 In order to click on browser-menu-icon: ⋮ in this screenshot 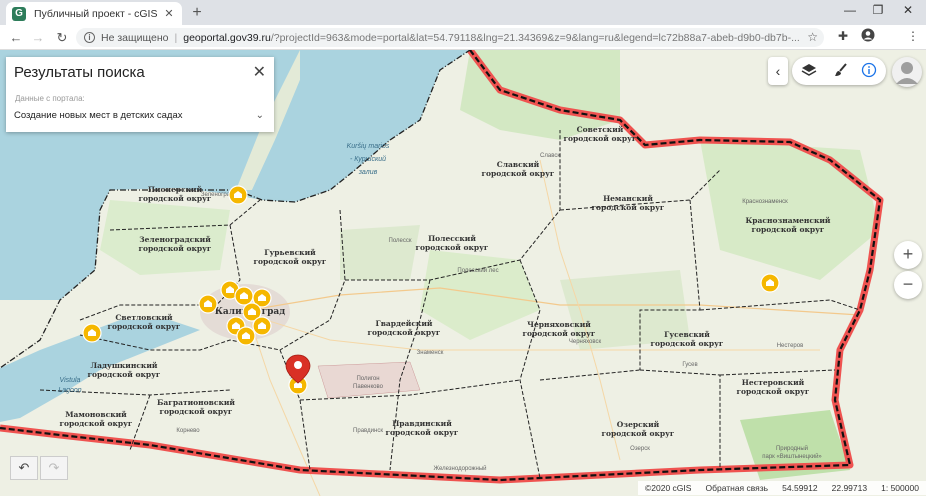, I will do `click(913, 36)`.